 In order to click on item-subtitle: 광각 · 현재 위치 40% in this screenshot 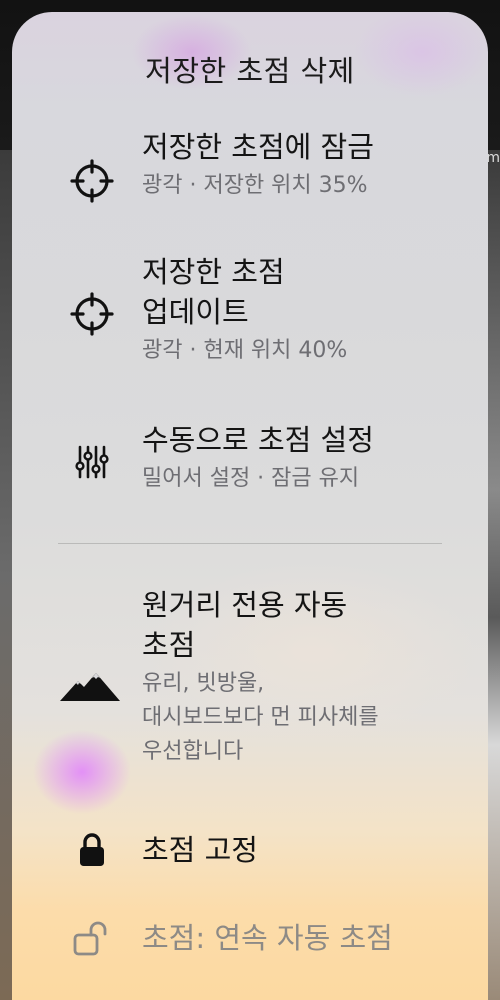, I will do `click(245, 350)`.